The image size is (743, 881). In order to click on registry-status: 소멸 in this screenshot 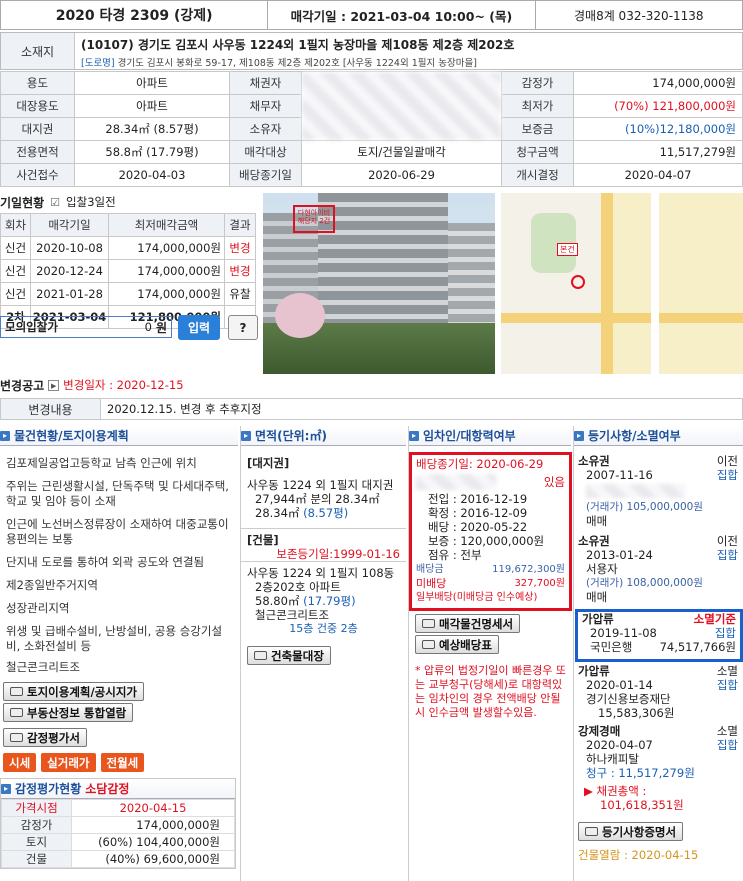, I will do `click(727, 731)`.